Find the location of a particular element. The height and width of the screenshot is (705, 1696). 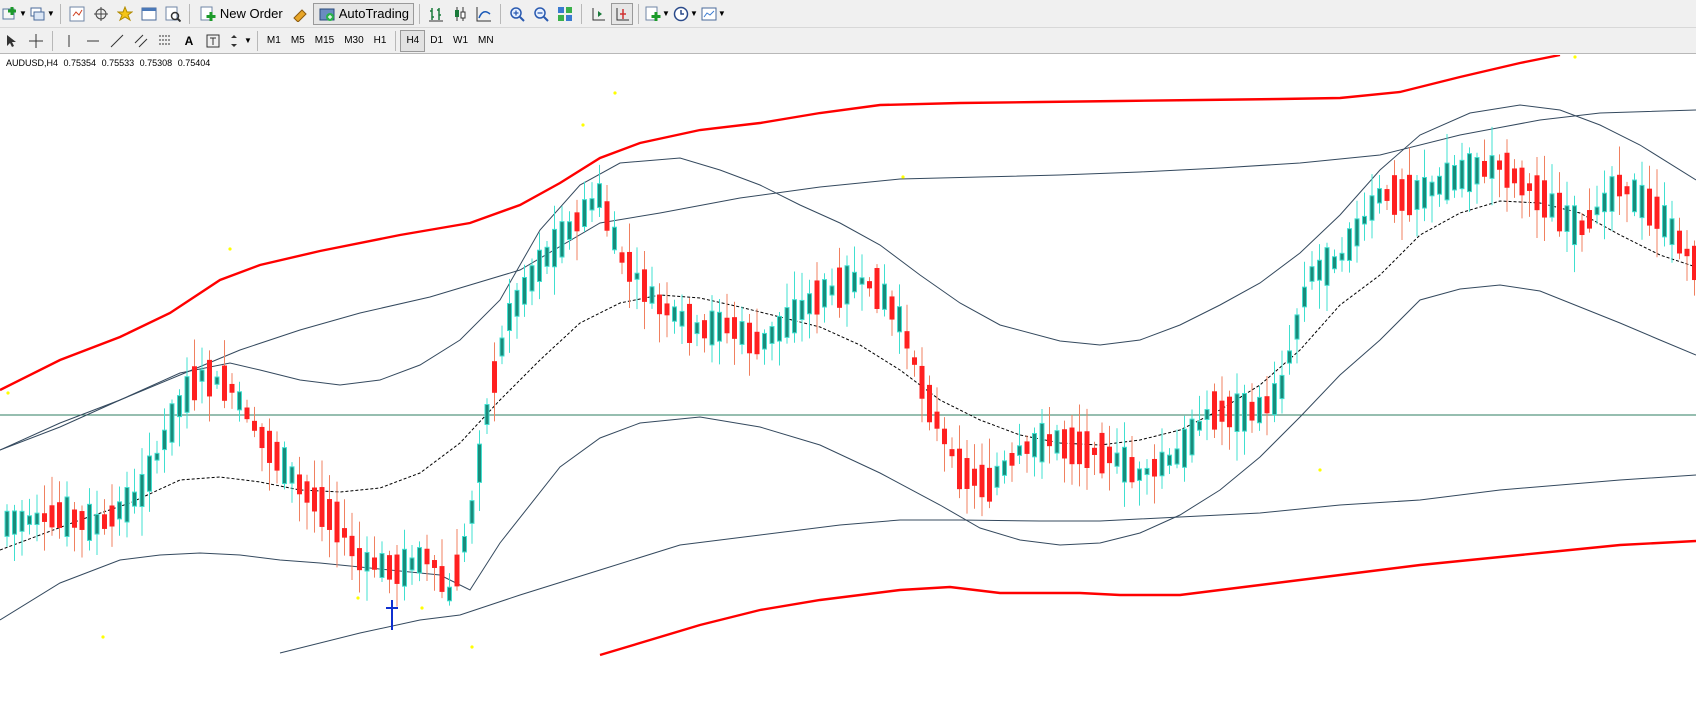

autotrading-icon is located at coordinates (327, 14).